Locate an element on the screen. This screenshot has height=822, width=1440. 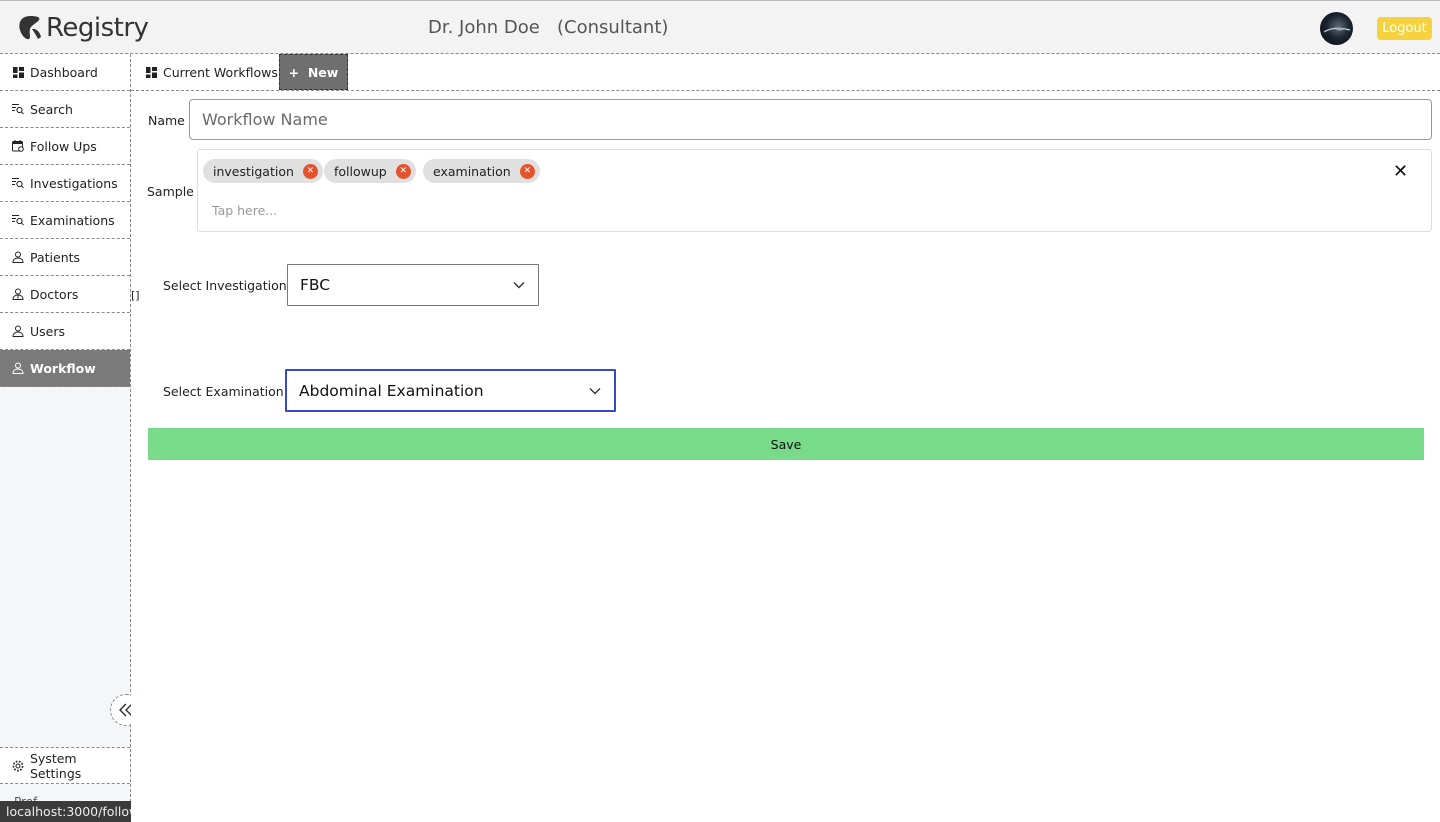
tag-chip: examination ✕ is located at coordinates (481, 171).